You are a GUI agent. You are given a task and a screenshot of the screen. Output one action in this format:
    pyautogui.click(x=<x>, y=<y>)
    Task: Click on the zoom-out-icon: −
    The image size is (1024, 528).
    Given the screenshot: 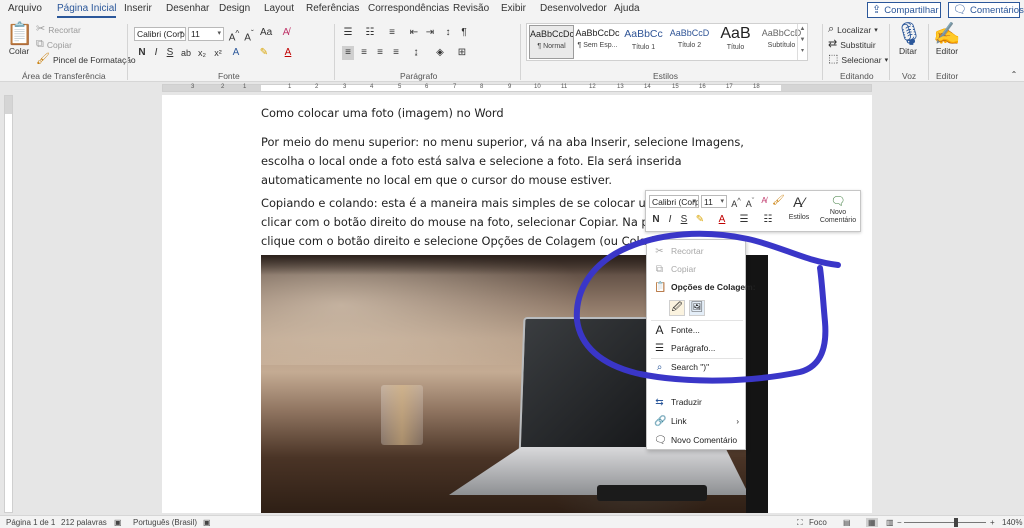 What is the action you would take?
    pyautogui.click(x=899, y=522)
    